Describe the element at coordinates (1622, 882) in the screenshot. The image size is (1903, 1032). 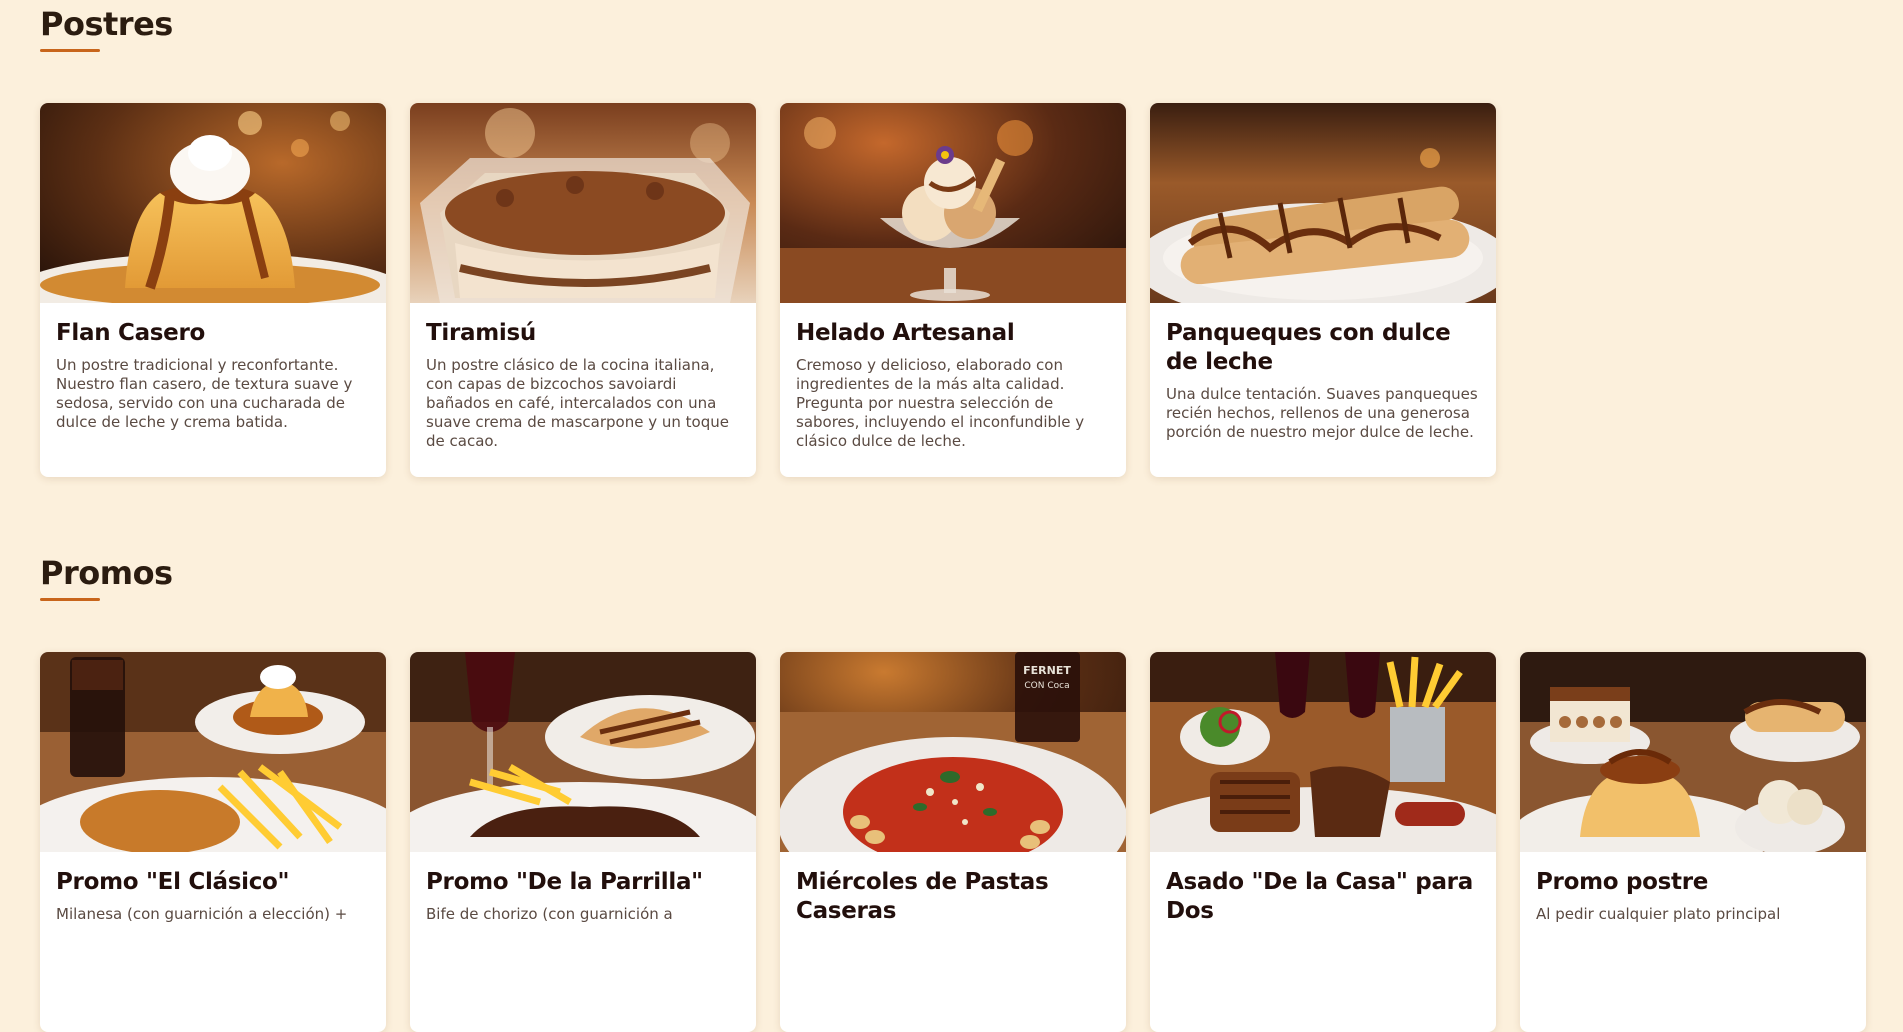
I see `card-title: Promo postre` at that location.